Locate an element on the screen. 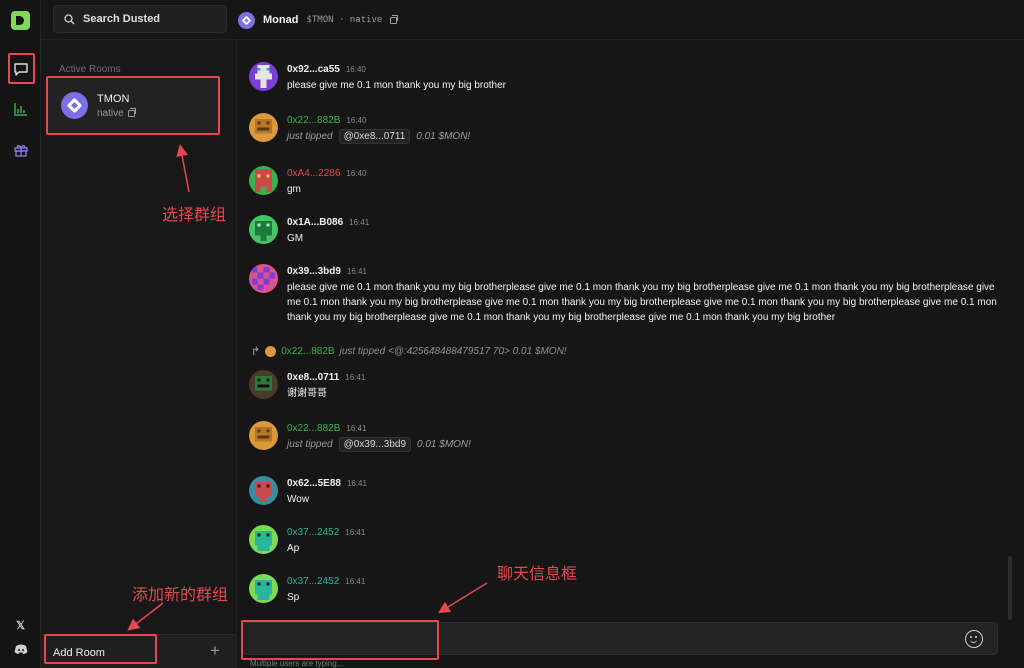 The height and width of the screenshot is (668, 1024). gift-icon is located at coordinates (21, 150).